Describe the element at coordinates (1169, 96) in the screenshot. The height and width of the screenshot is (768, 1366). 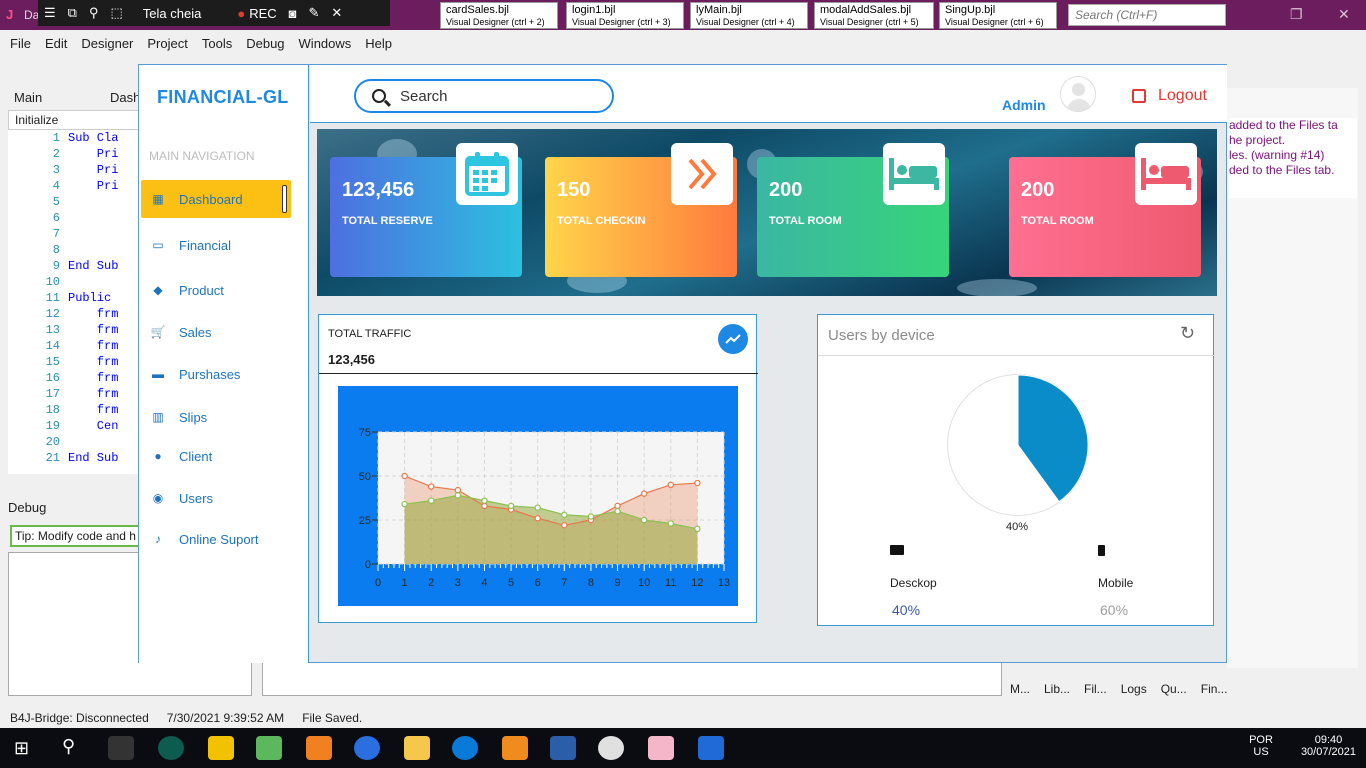
I see `logout-button: Logout` at that location.